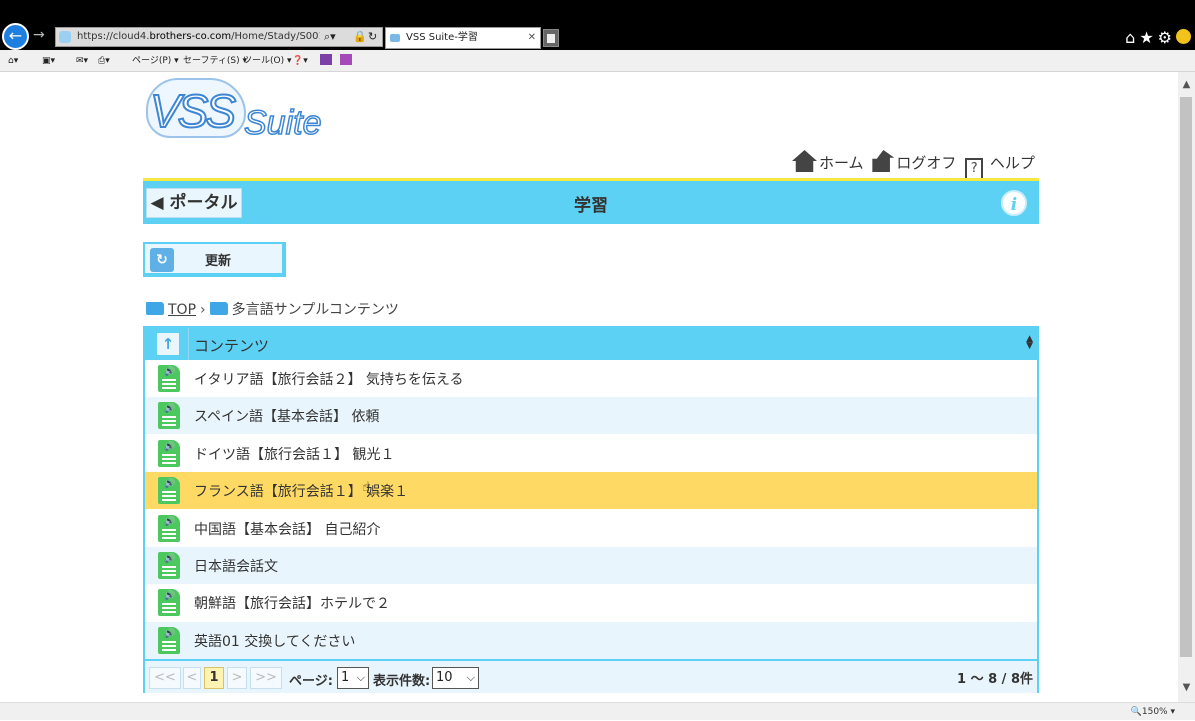  Describe the element at coordinates (395, 38) in the screenshot. I see `tab-favicon-icon` at that location.